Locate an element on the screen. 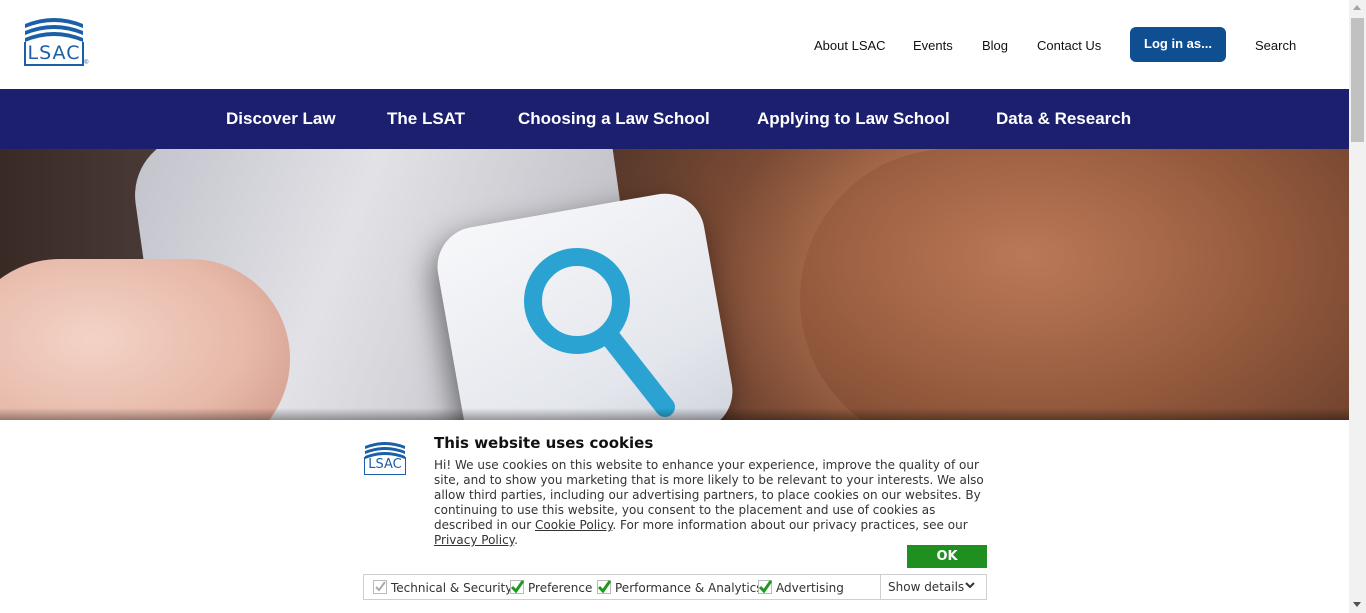 The width and height of the screenshot is (1366, 613). cookie-text-part: . is located at coordinates (516, 540).